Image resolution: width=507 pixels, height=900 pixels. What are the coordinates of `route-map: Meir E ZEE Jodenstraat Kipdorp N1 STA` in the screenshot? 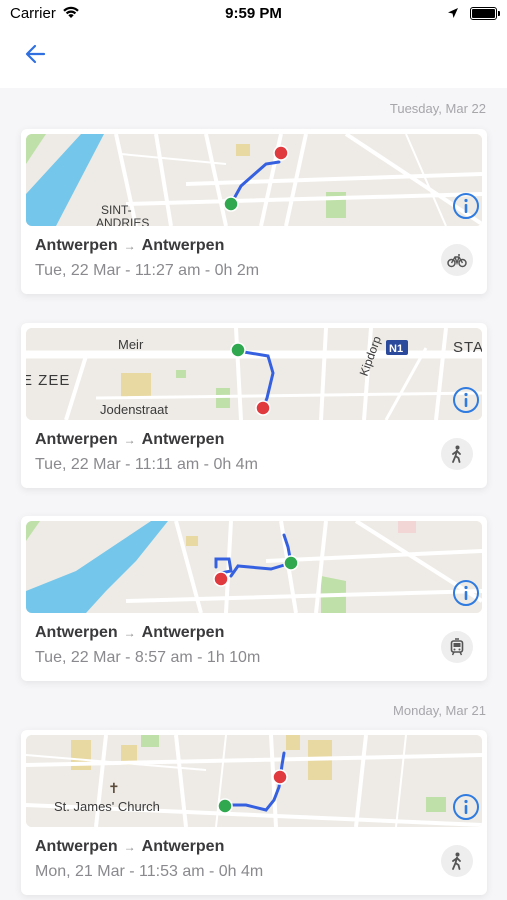 It's located at (254, 374).